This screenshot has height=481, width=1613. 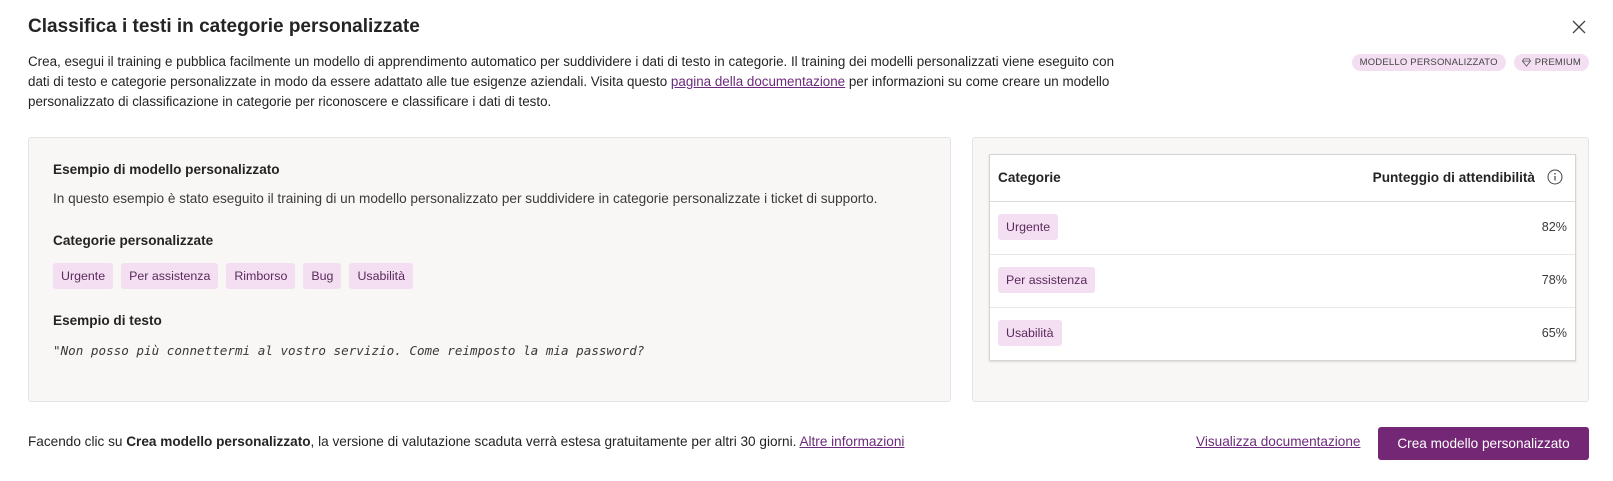 I want to click on info-icon, so click(x=1555, y=177).